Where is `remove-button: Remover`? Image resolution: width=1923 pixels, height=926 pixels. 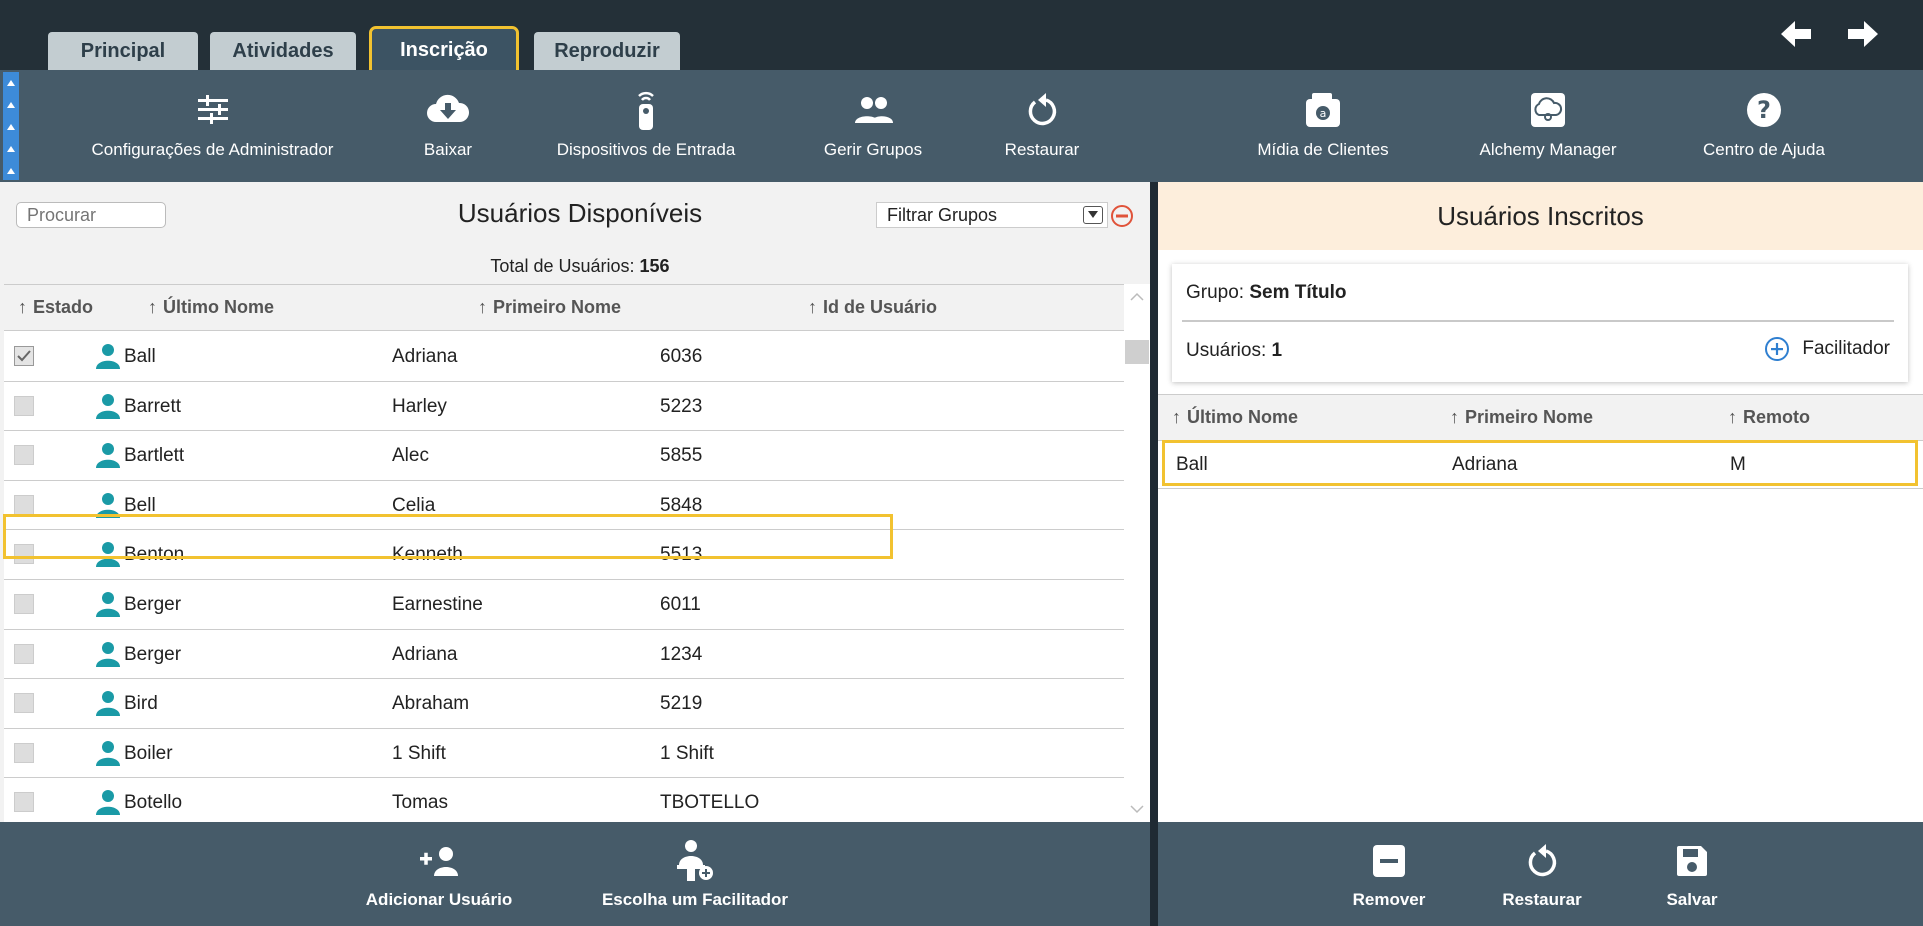 remove-button: Remover is located at coordinates (1389, 875).